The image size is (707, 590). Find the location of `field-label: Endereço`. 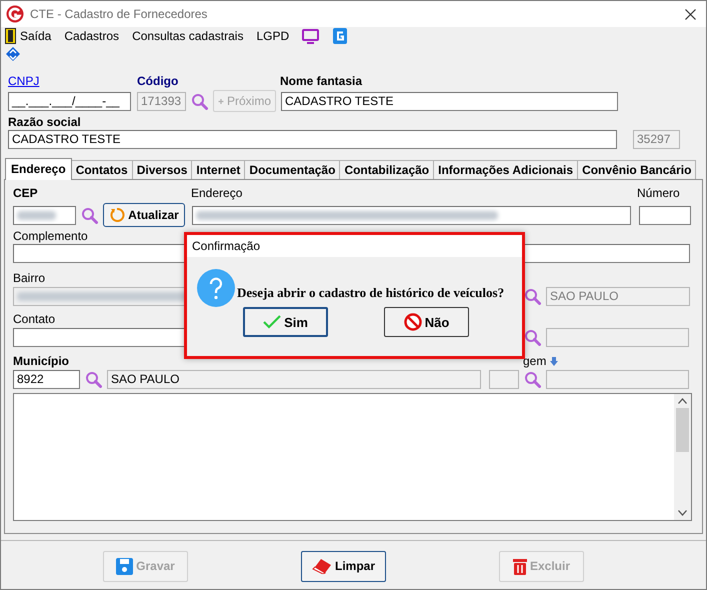

field-label: Endereço is located at coordinates (217, 193).